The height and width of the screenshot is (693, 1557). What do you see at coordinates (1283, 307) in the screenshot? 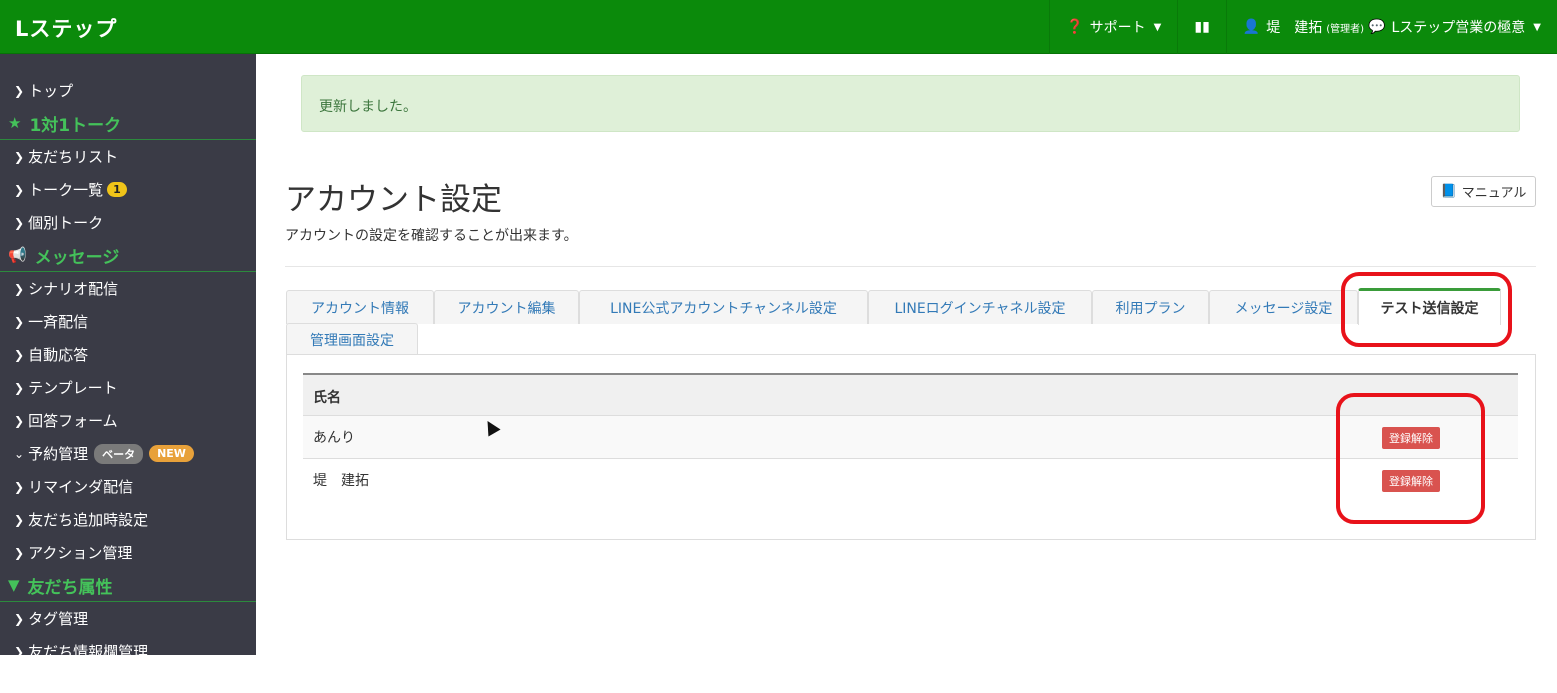
I see `tab-message-settings: メッセージ設定` at bounding box center [1283, 307].